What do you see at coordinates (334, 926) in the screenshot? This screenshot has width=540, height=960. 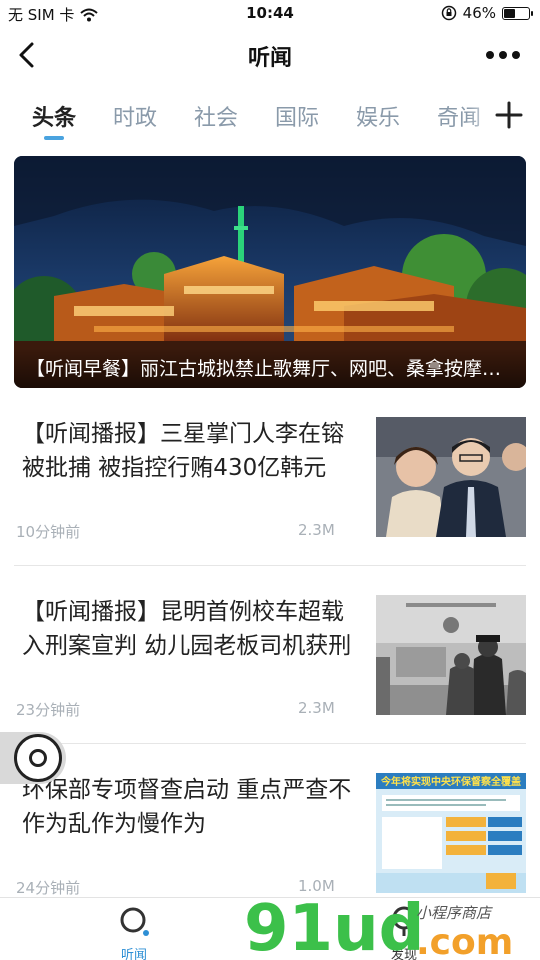 I see `svg-text: 91ud` at bounding box center [334, 926].